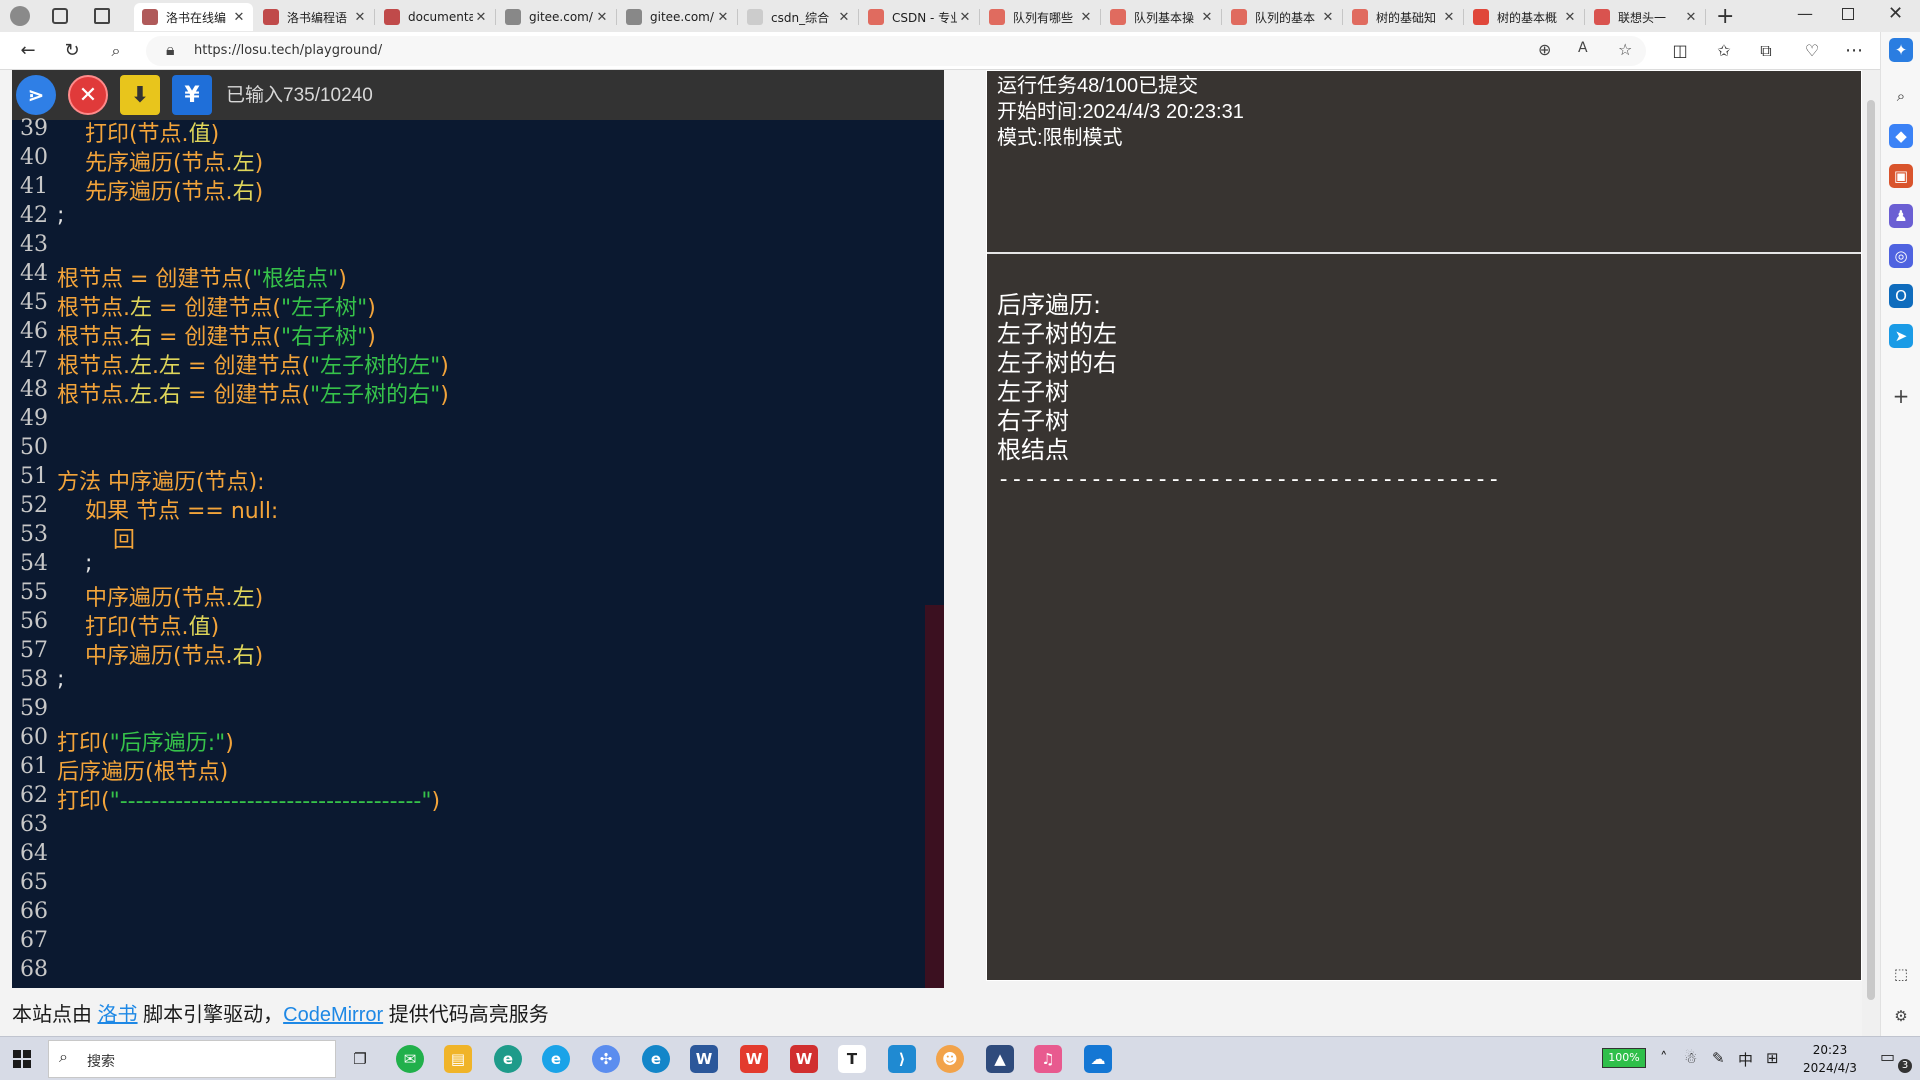 The image size is (1920, 1080). Describe the element at coordinates (919, 17) in the screenshot. I see `browser-tab: CSDN - 专业 ✕` at that location.